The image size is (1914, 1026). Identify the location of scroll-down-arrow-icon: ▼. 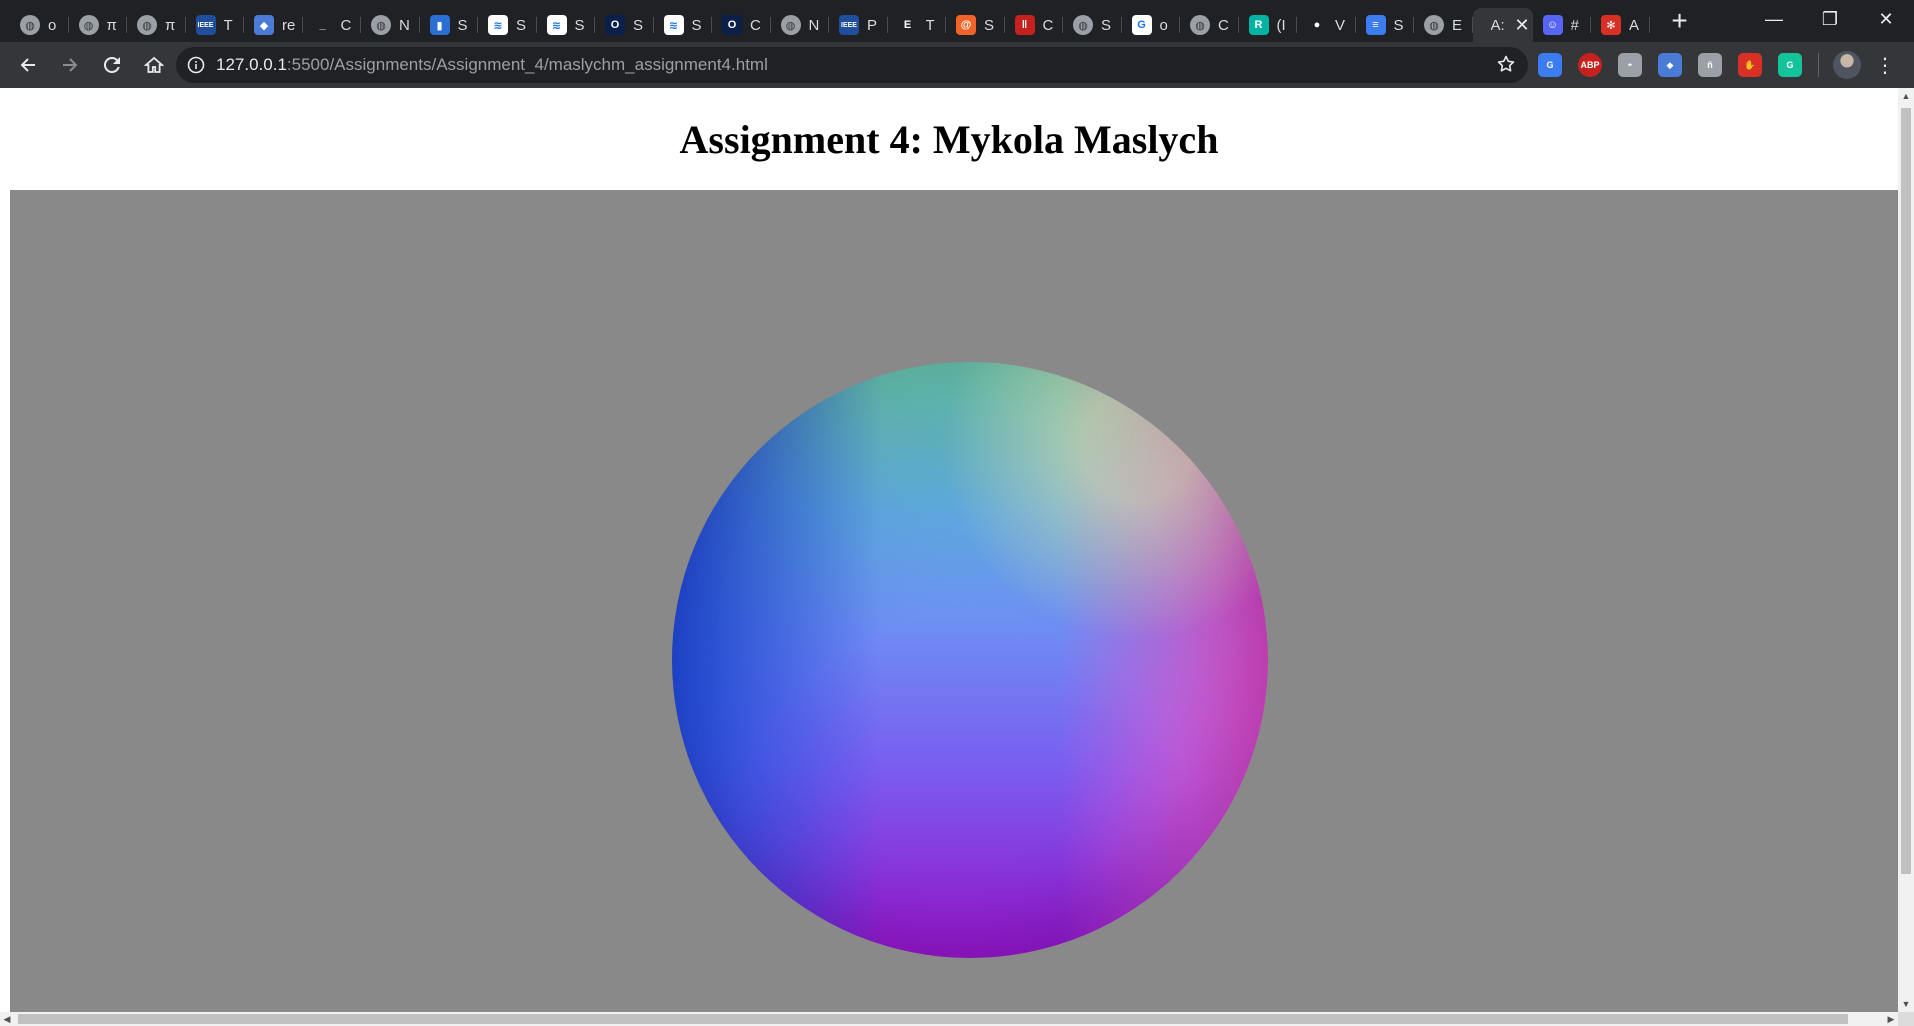
(1906, 1004).